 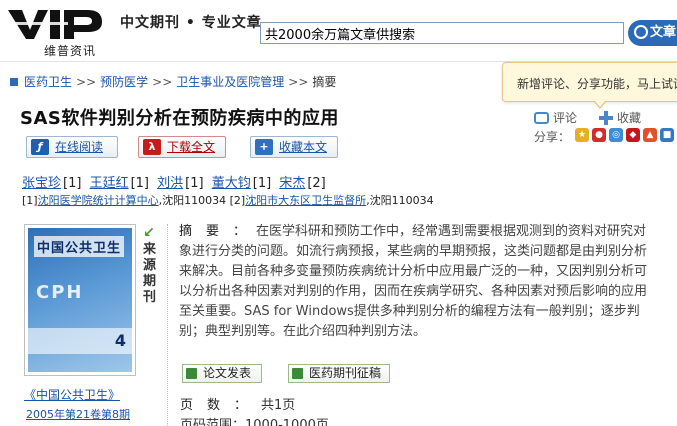 I want to click on source-journal-label: ↙ 来源期刊, so click(x=150, y=266).